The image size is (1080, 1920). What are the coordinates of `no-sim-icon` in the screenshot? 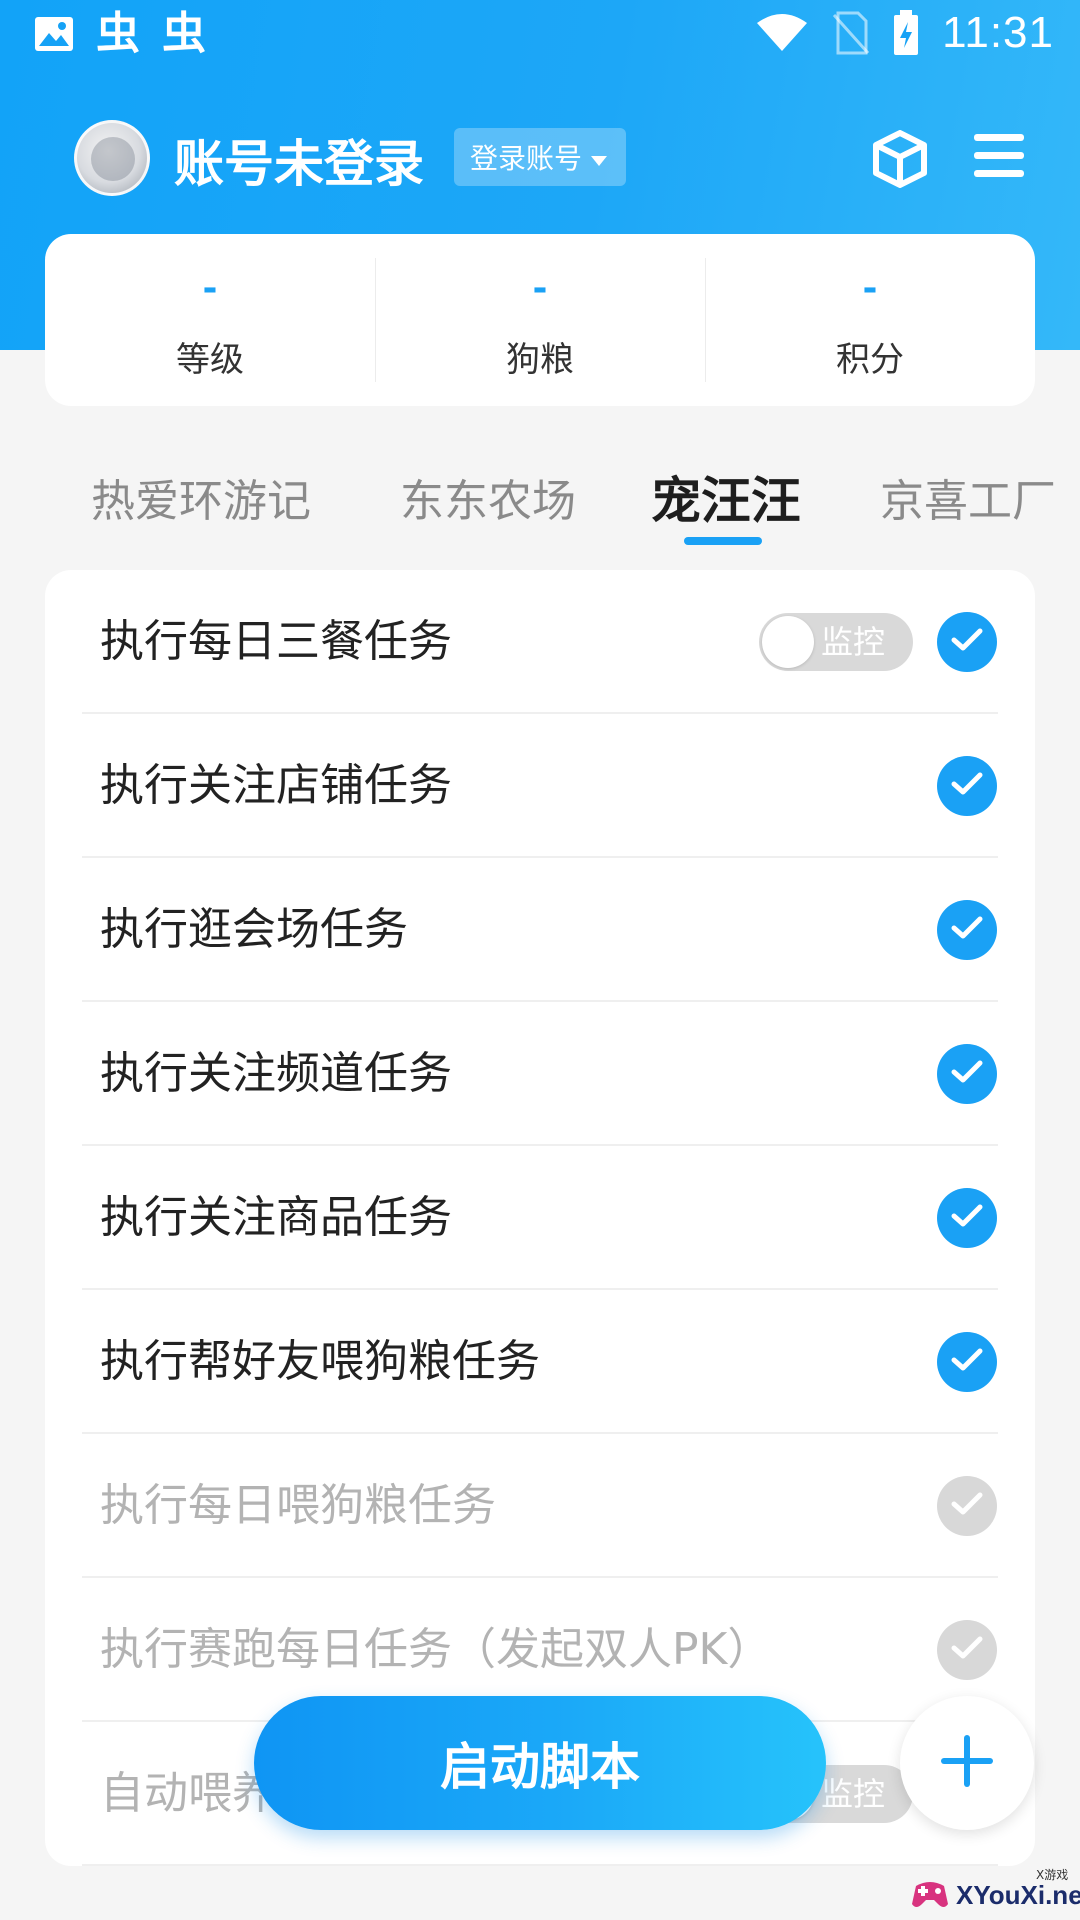 It's located at (850, 33).